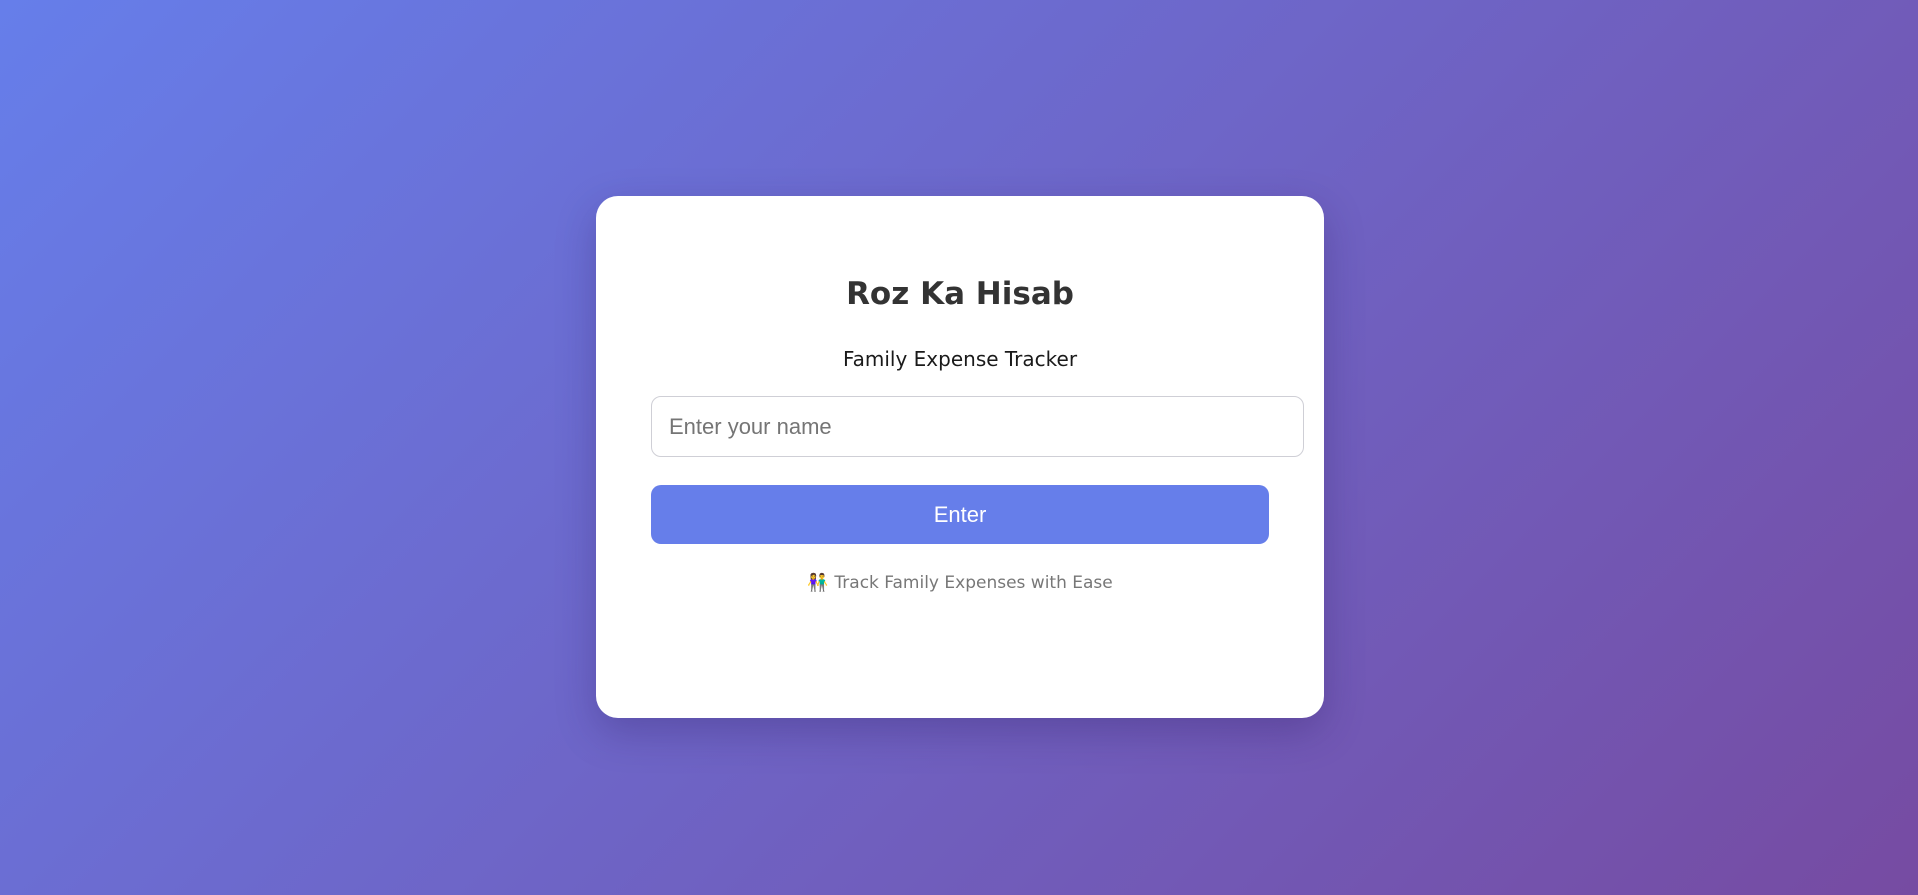 This screenshot has height=895, width=1918. I want to click on app-subtitle: Family Expense Tracker, so click(960, 359).